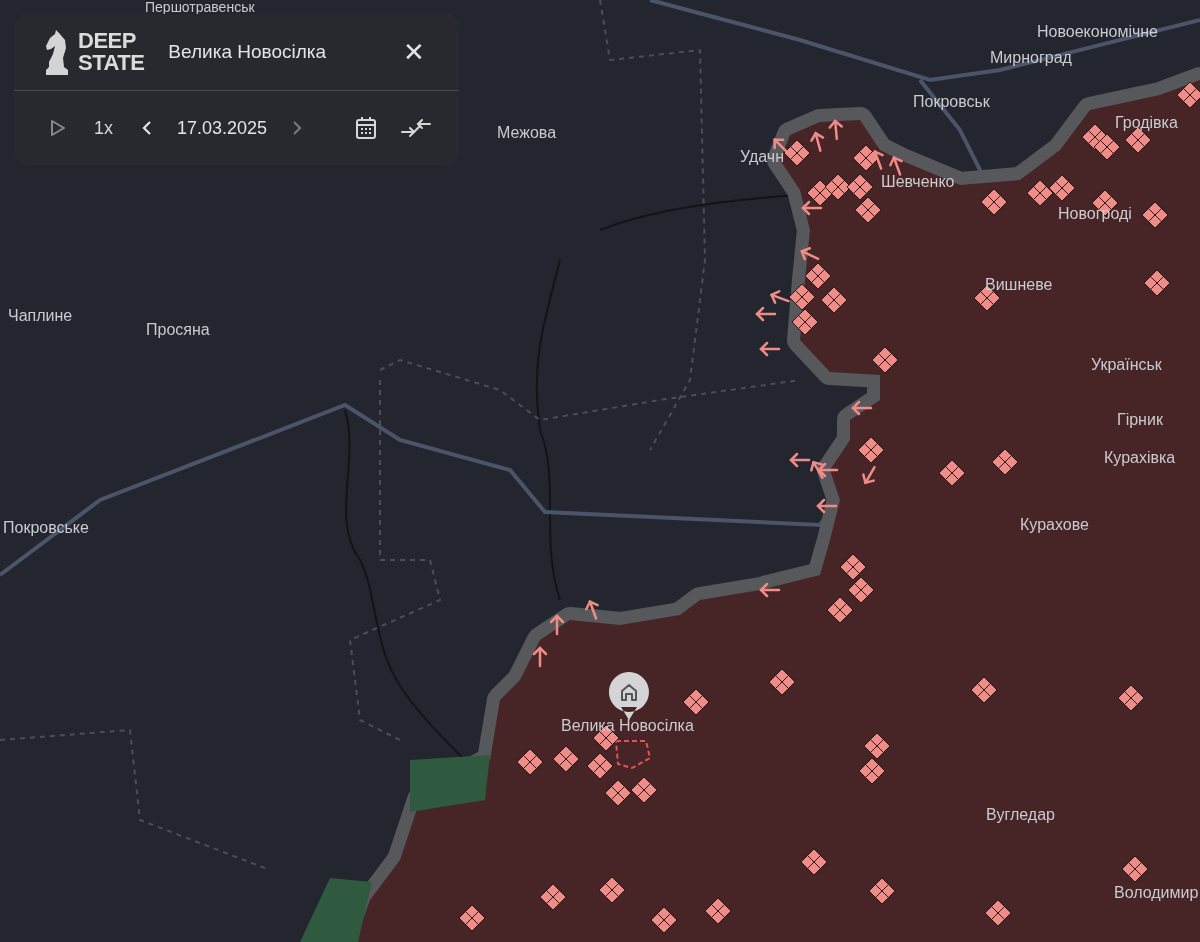  Describe the element at coordinates (336, 910) in the screenshot. I see `liberated-area` at that location.